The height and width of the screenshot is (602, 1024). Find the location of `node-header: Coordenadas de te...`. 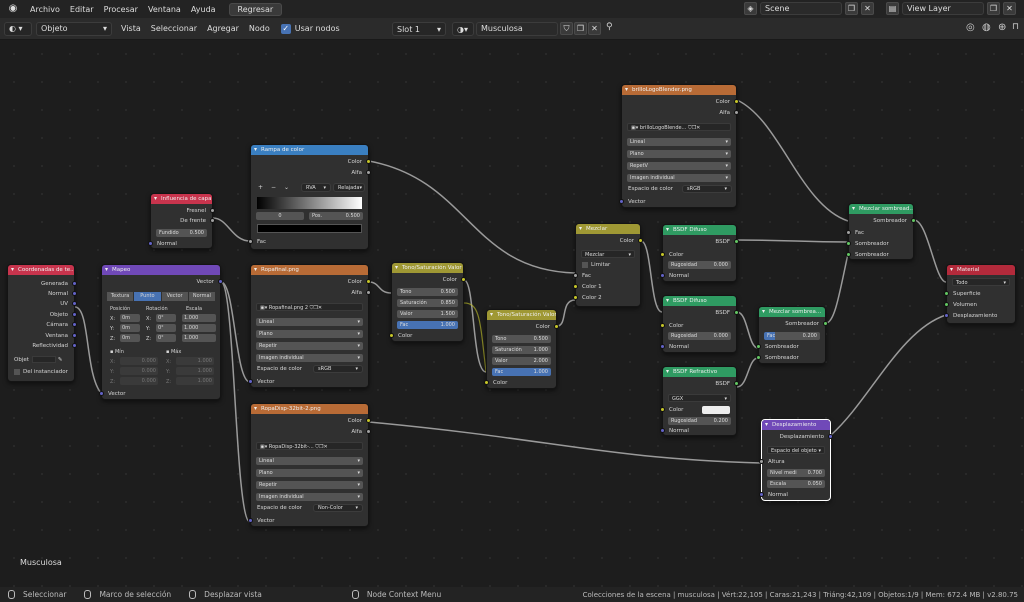

node-header: Coordenadas de te... is located at coordinates (41, 270).